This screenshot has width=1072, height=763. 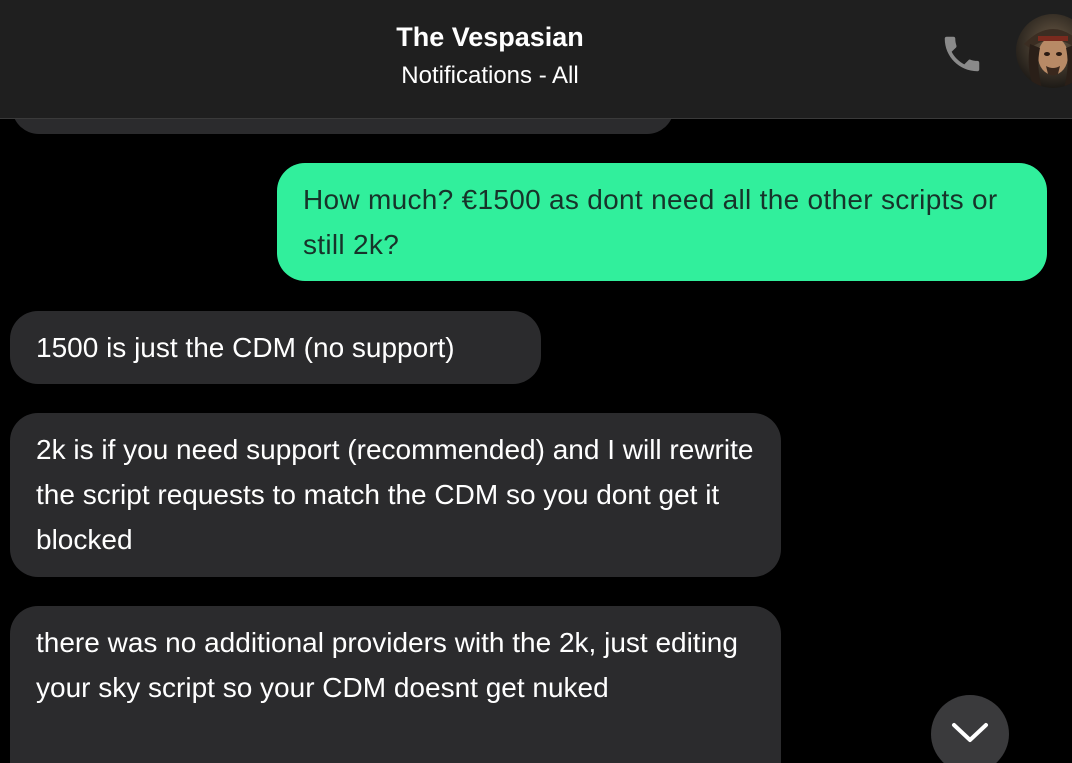 What do you see at coordinates (490, 37) in the screenshot?
I see `contact-name: The Vespasian` at bounding box center [490, 37].